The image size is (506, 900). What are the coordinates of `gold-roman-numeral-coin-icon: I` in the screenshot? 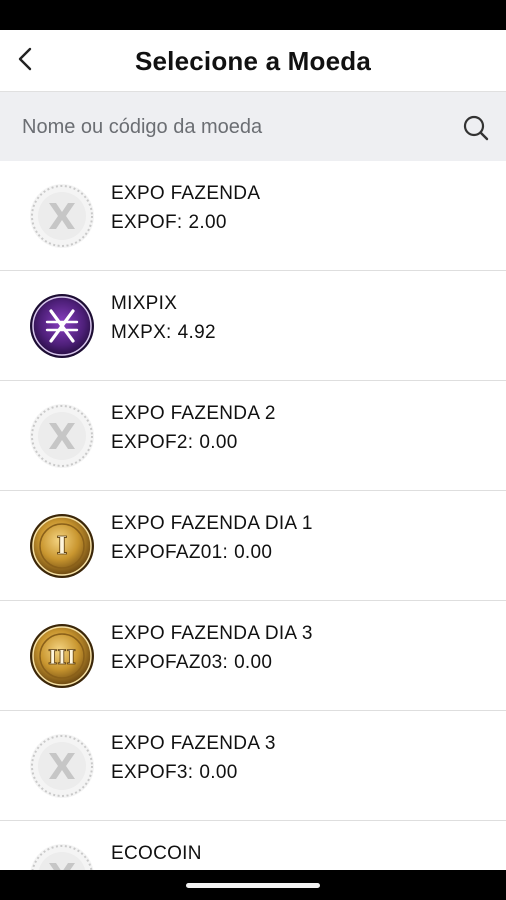 It's located at (62, 546).